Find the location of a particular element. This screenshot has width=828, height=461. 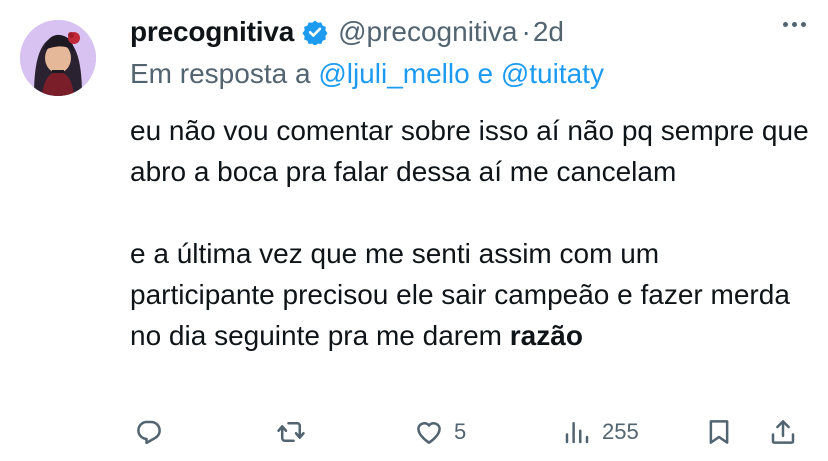

heart-icon is located at coordinates (429, 433).